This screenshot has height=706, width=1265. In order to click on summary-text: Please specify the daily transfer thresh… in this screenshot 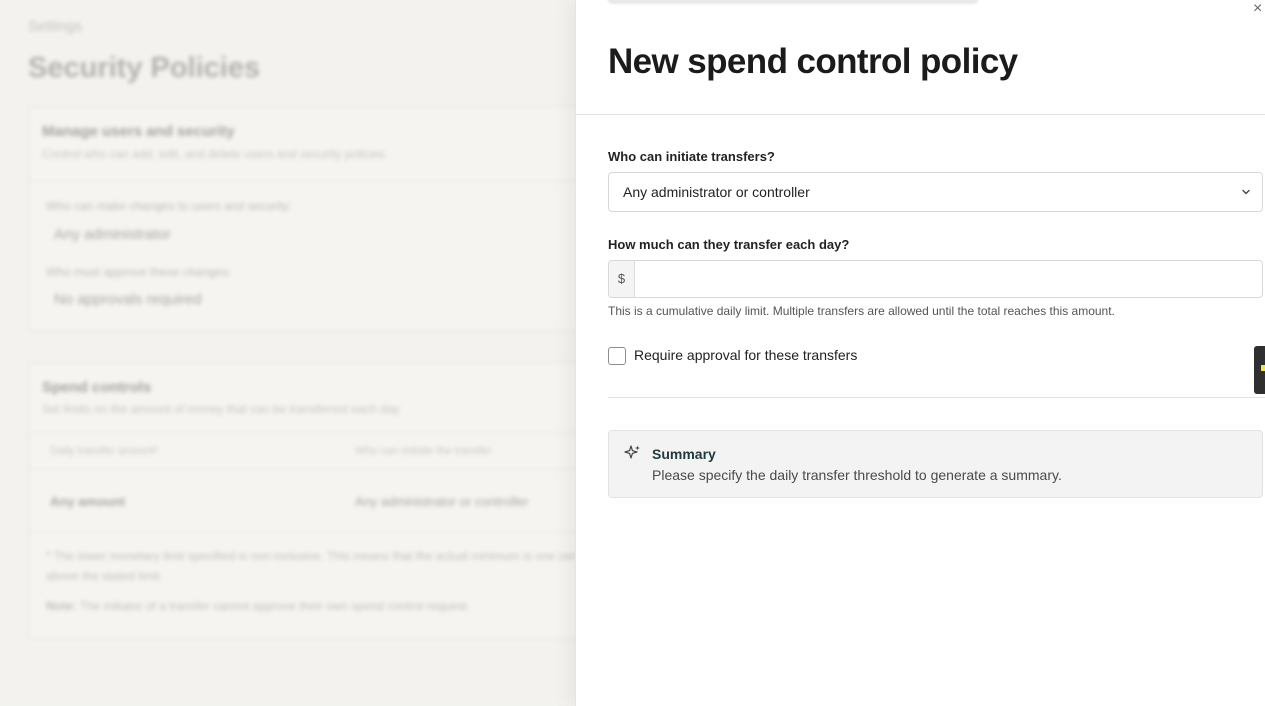, I will do `click(857, 475)`.